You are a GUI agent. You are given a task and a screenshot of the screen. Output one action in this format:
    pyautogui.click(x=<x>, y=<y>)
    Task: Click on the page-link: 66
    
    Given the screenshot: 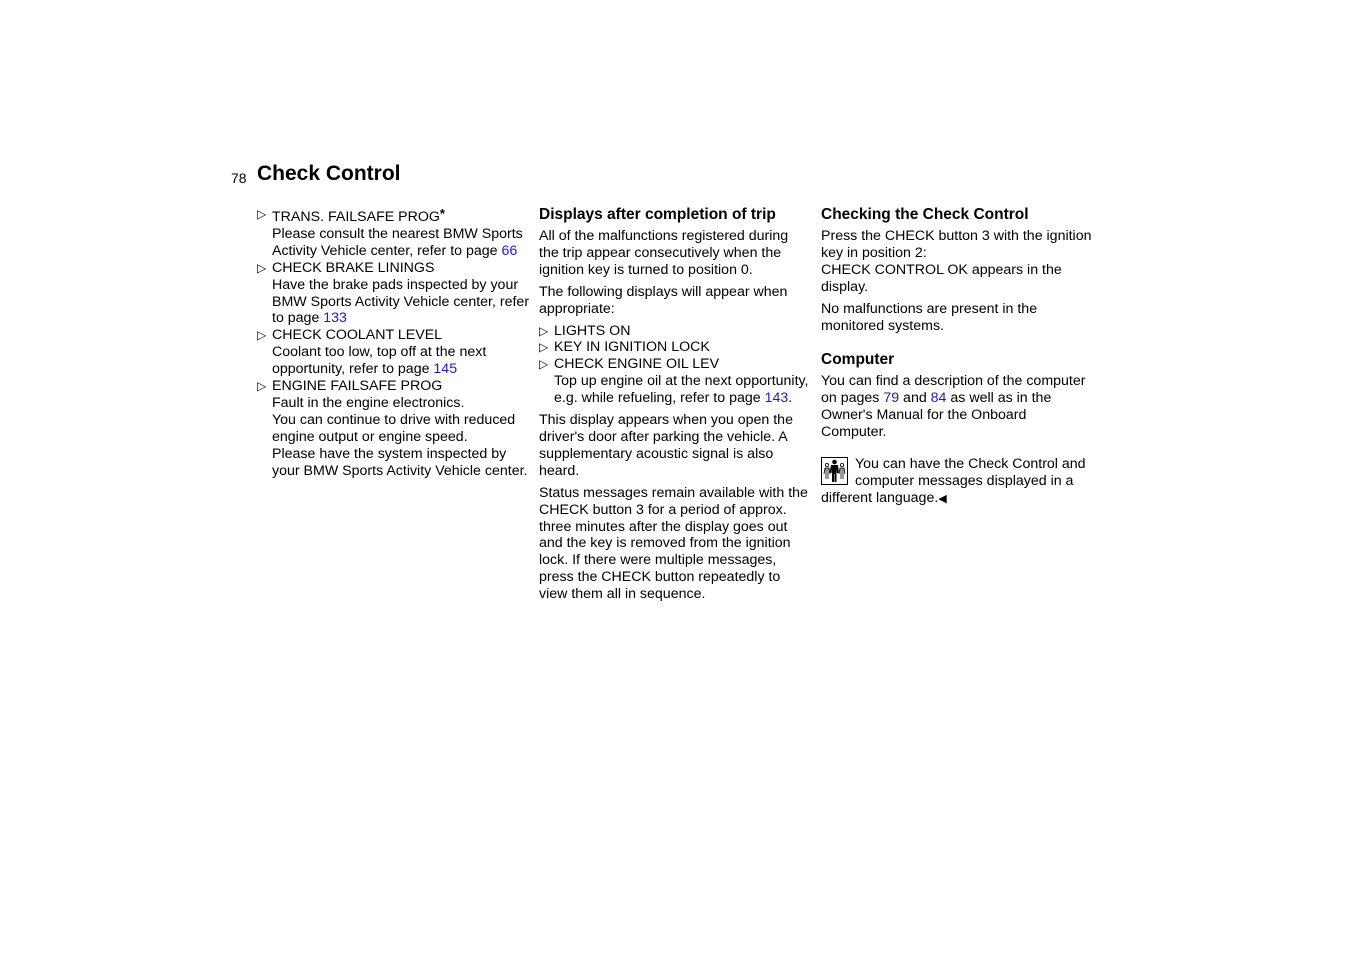 What is the action you would take?
    pyautogui.click(x=510, y=251)
    